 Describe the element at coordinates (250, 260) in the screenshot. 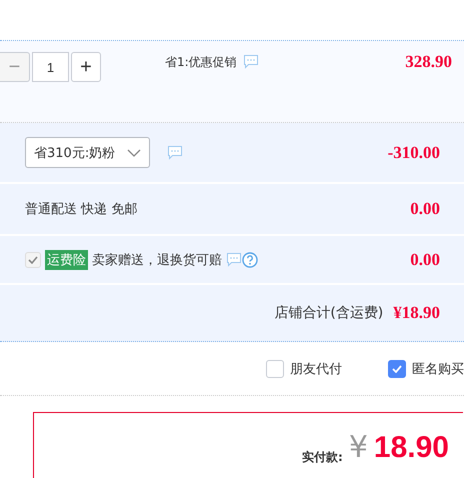

I see `help-icon` at that location.